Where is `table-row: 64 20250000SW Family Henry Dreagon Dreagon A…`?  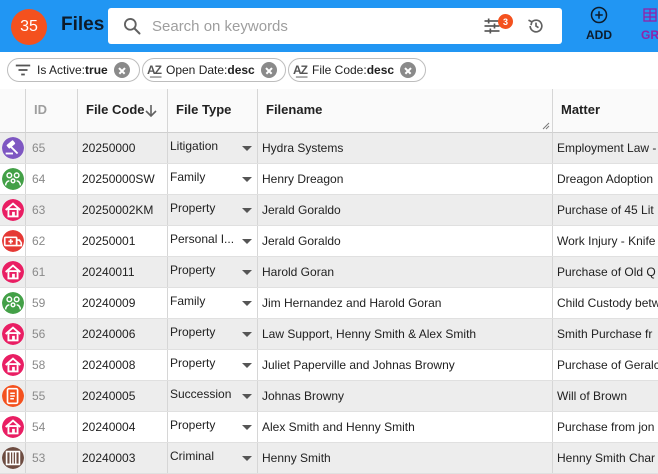 table-row: 64 20250000SW Family Henry Dreagon Dreagon A… is located at coordinates (329, 179).